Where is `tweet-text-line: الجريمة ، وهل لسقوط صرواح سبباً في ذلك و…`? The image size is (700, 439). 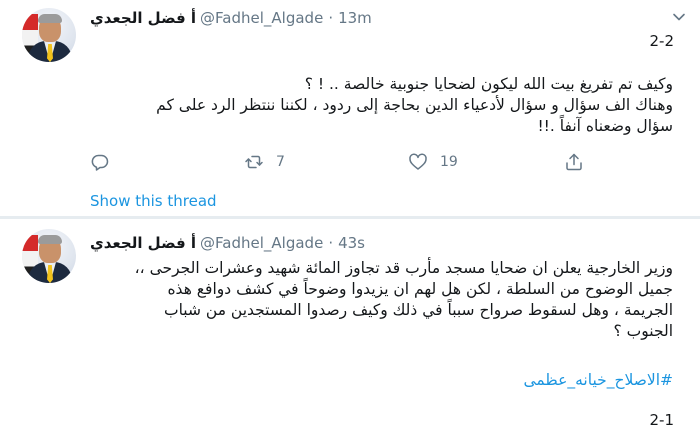
tweet-text-line: الجريمة ، وهل لسقوط صرواح سبباً في ذلك و… is located at coordinates (418, 310).